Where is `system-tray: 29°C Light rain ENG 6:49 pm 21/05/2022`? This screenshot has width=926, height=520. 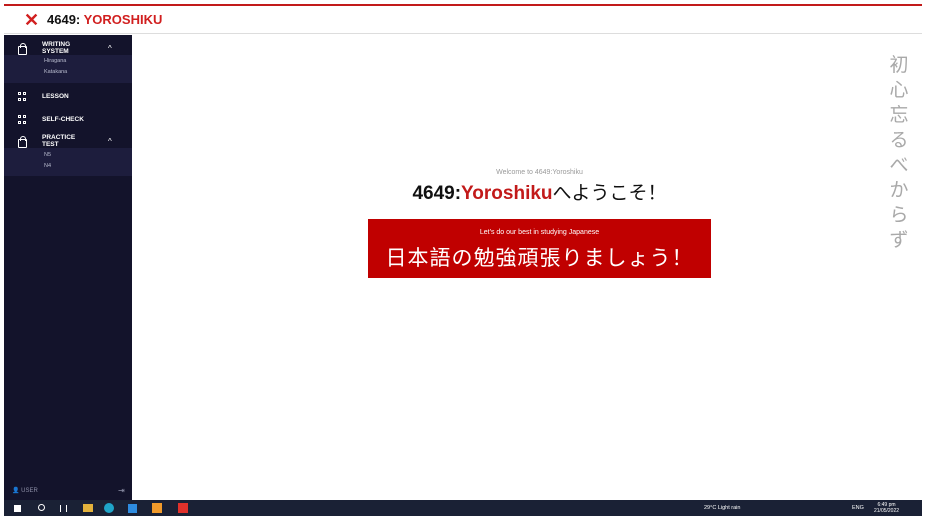 system-tray: 29°C Light rain ENG 6:49 pm 21/05/2022 is located at coordinates (813, 508).